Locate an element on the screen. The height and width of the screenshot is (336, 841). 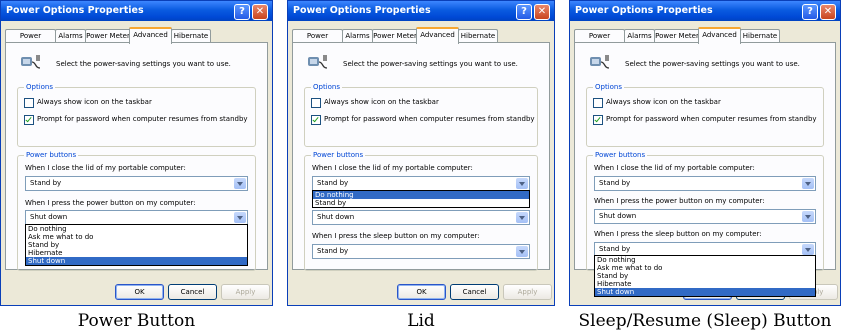
power-action-value: Shut down is located at coordinates (618, 216).